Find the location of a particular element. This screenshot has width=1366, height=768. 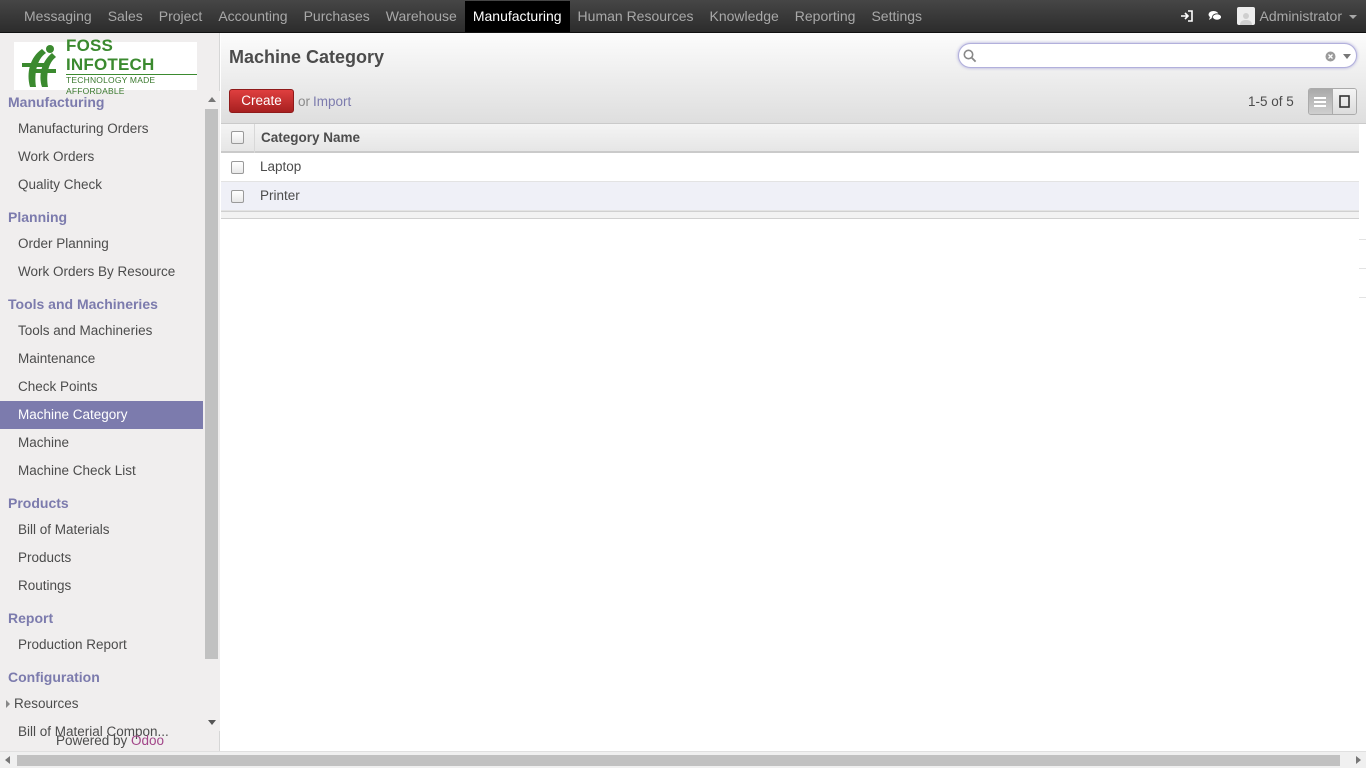

logo-brand: FOSS INFOTECH is located at coordinates (110, 54).